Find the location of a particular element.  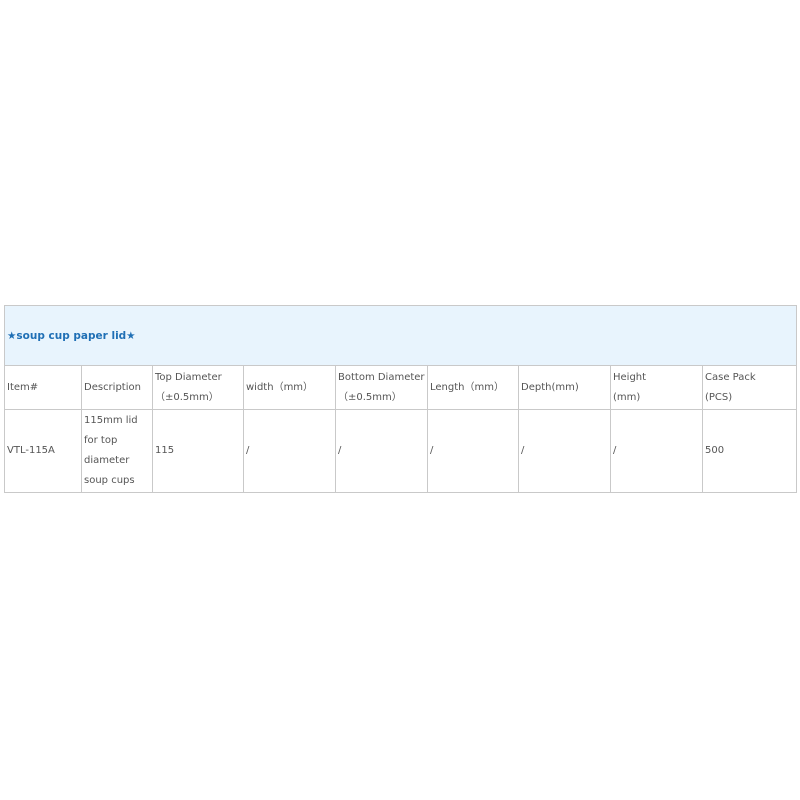

header-item: Item# is located at coordinates (43, 387).